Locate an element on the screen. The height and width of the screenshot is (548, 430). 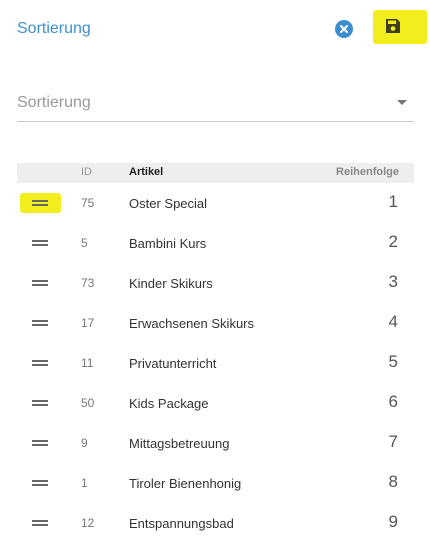
row-name: Kids Package is located at coordinates (169, 403).